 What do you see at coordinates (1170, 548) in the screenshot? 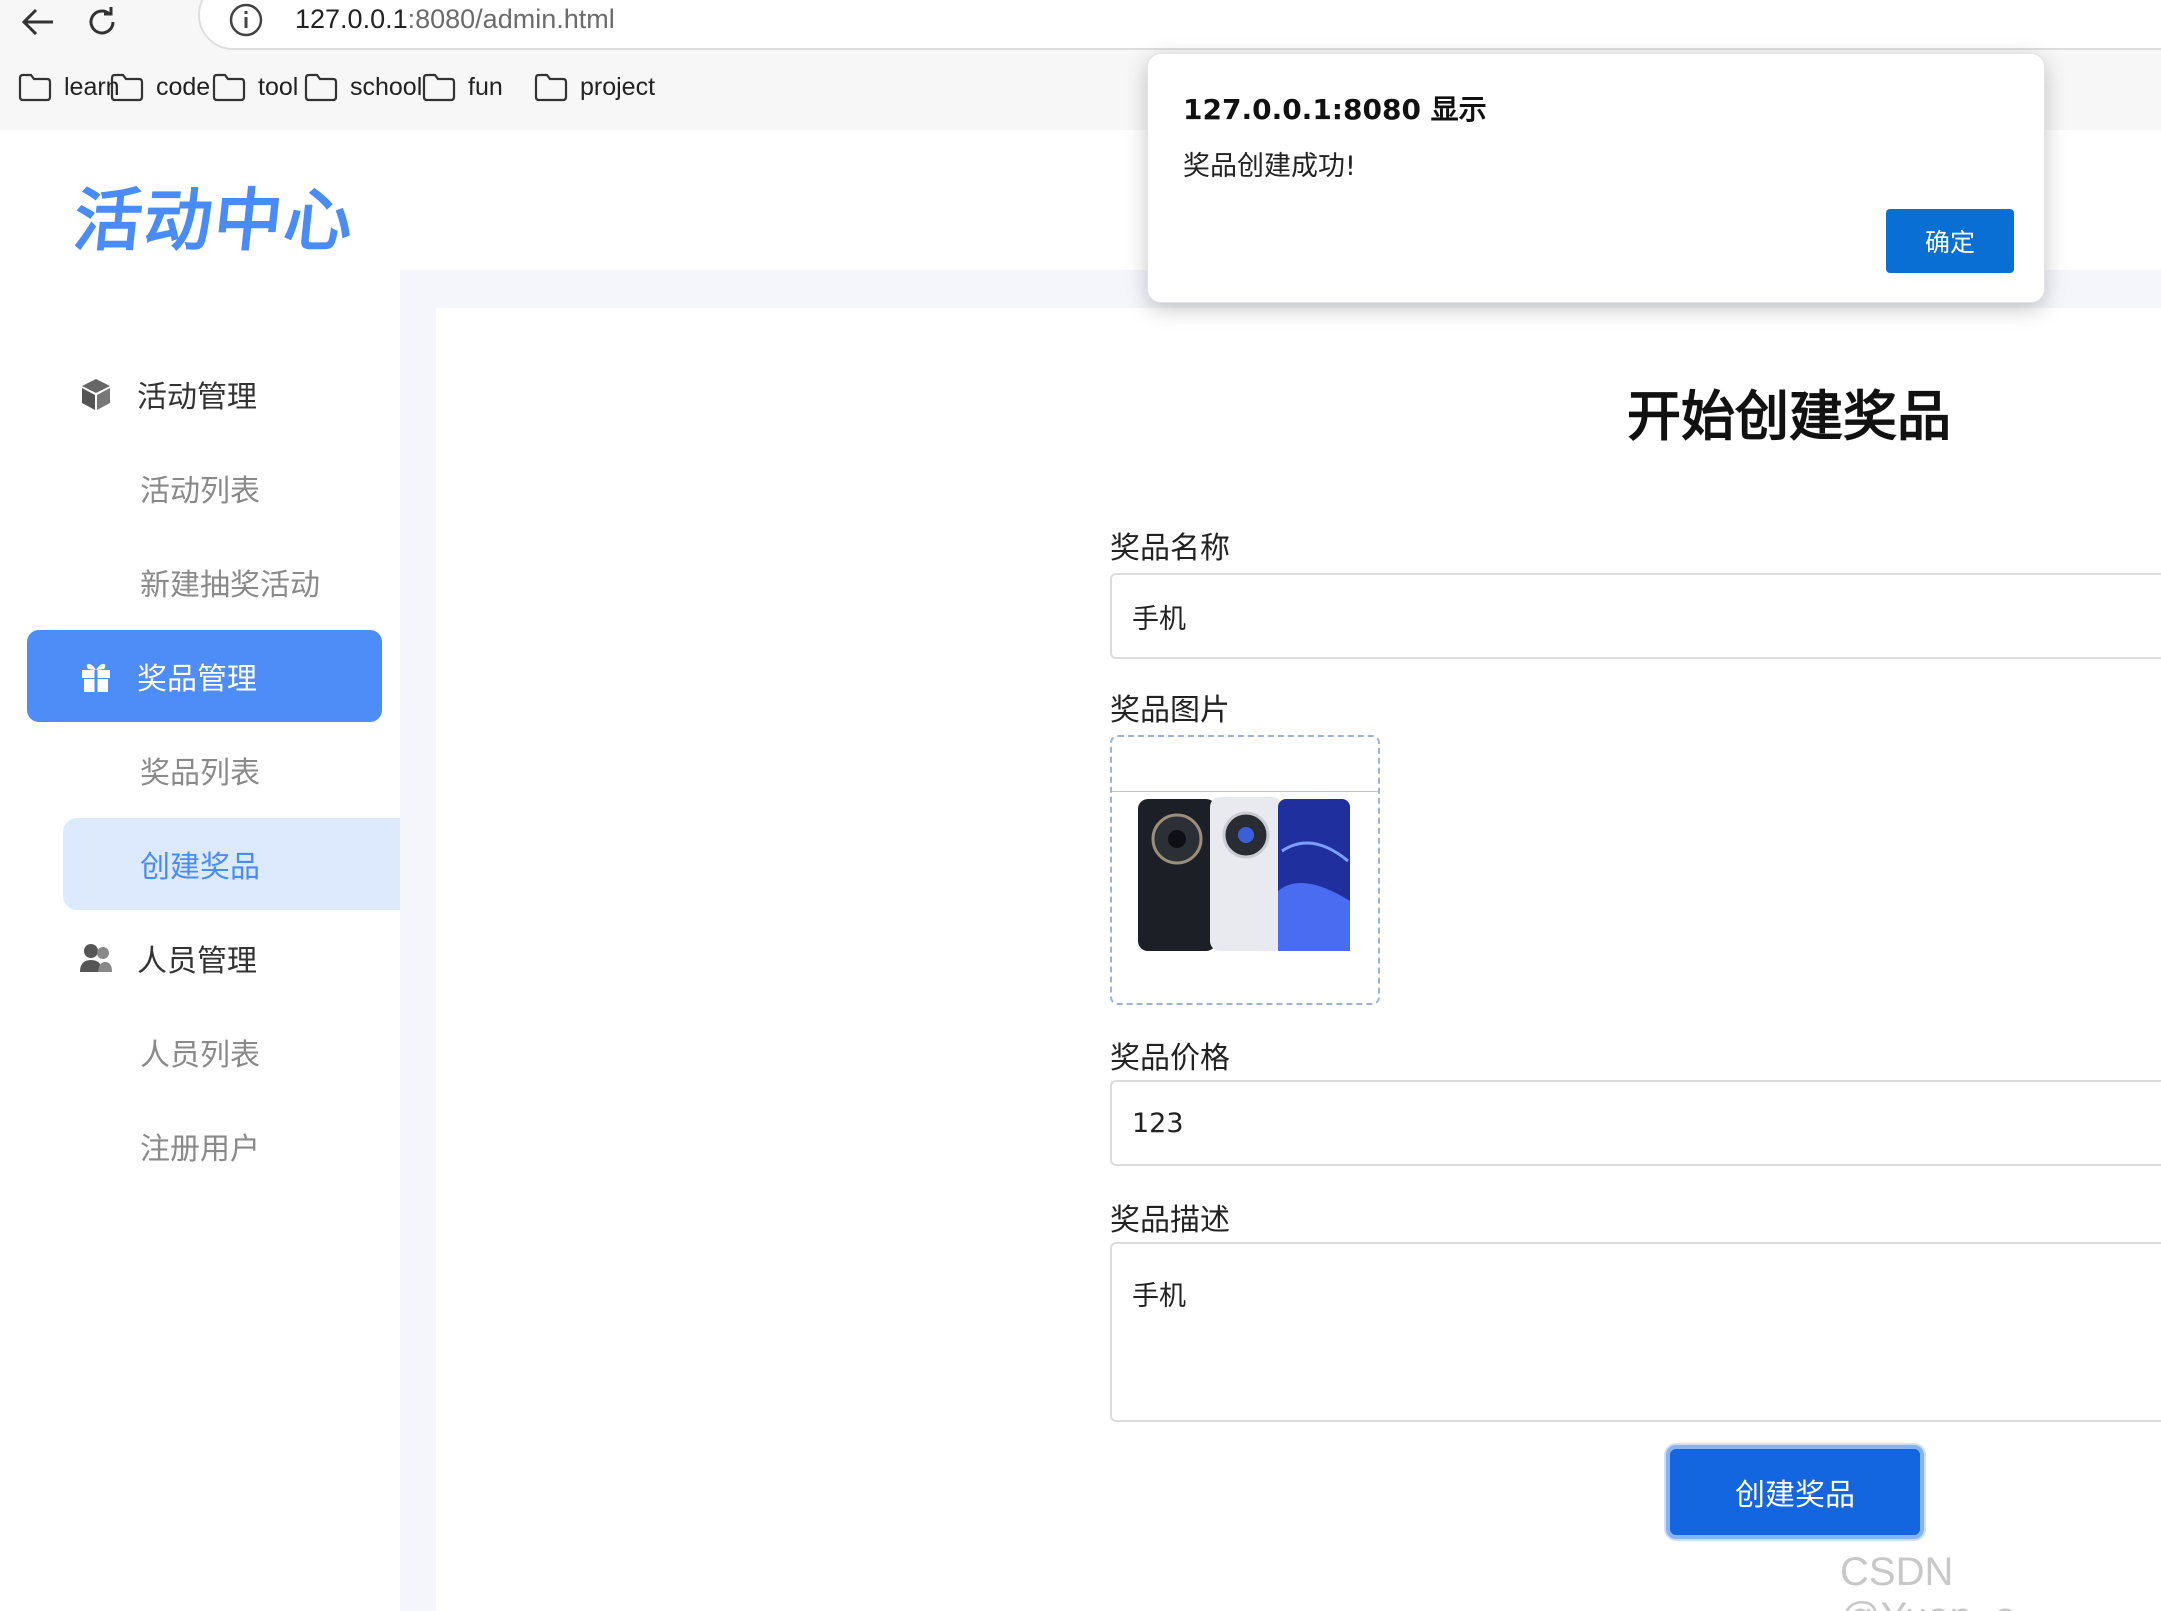
I see `prize-name-label: 奖品名称` at bounding box center [1170, 548].